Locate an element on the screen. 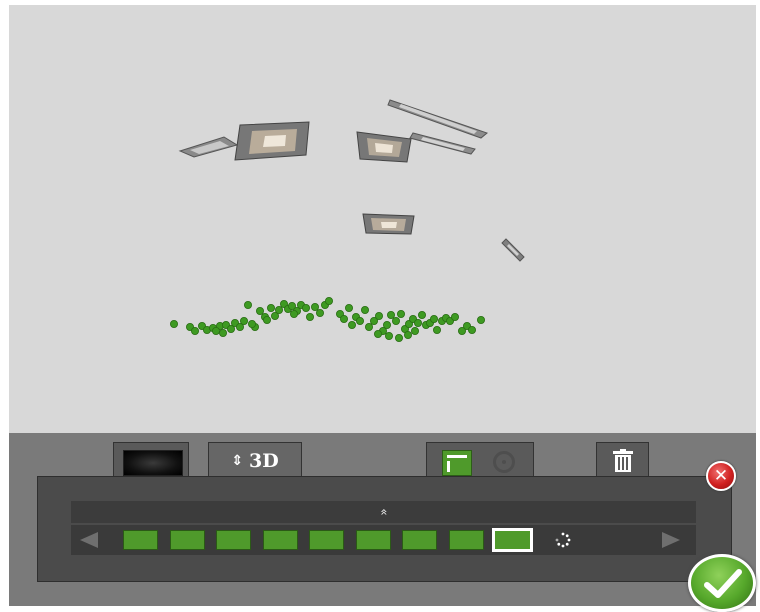 This screenshot has width=760, height=612. up-down-arrows-icon: ⇕ is located at coordinates (237, 461).